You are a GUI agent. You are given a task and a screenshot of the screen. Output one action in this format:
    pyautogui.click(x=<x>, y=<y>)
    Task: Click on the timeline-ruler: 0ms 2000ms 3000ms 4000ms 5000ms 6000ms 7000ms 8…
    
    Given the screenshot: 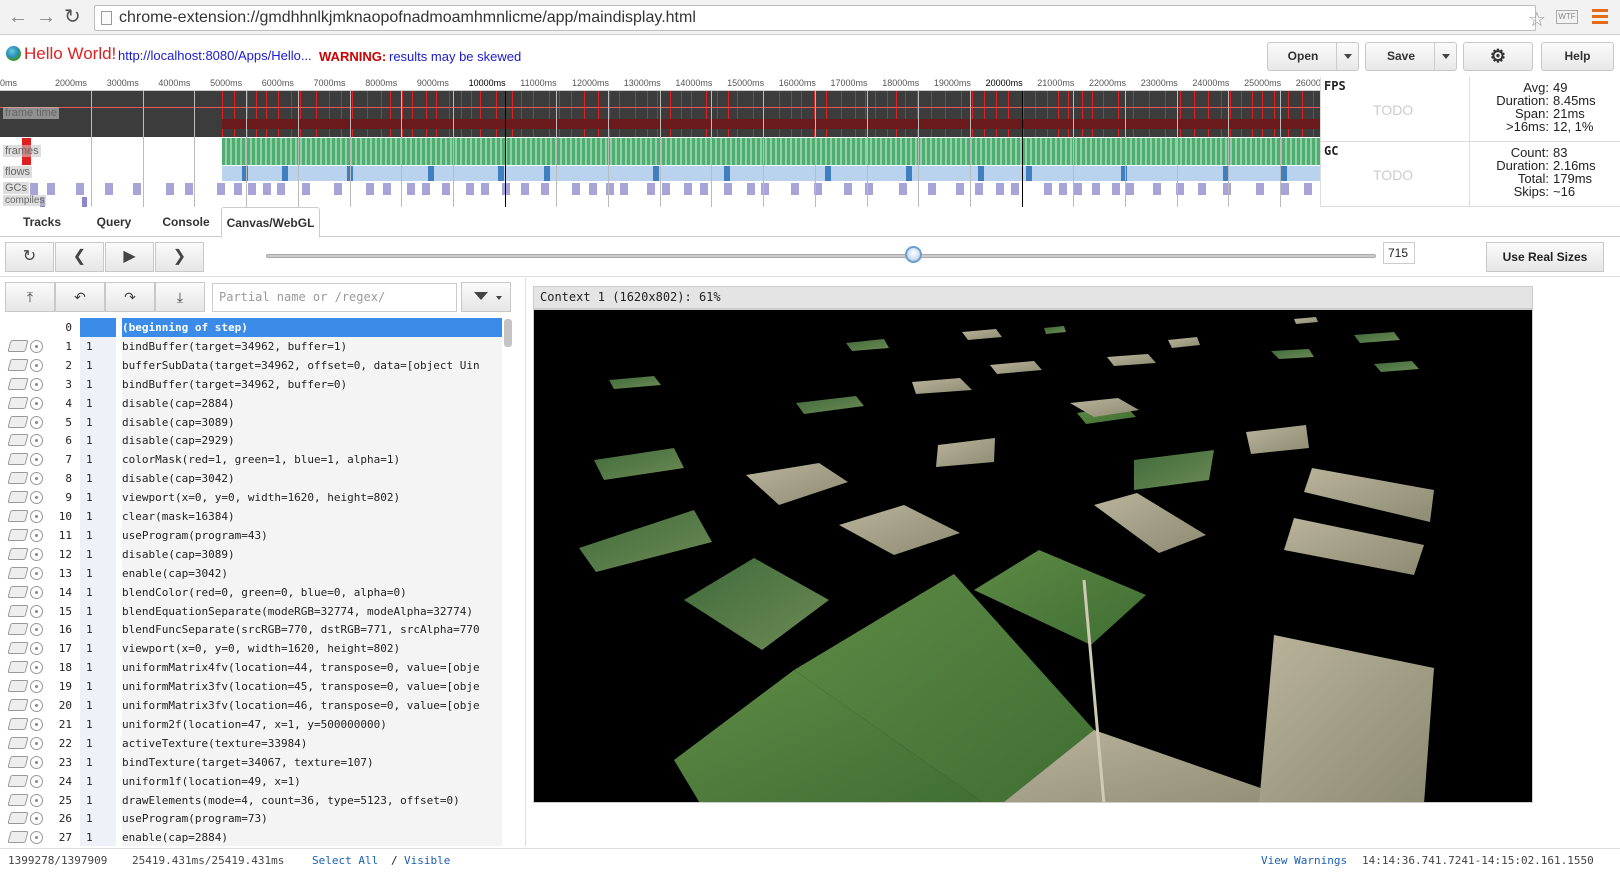 What is the action you would take?
    pyautogui.click(x=660, y=84)
    